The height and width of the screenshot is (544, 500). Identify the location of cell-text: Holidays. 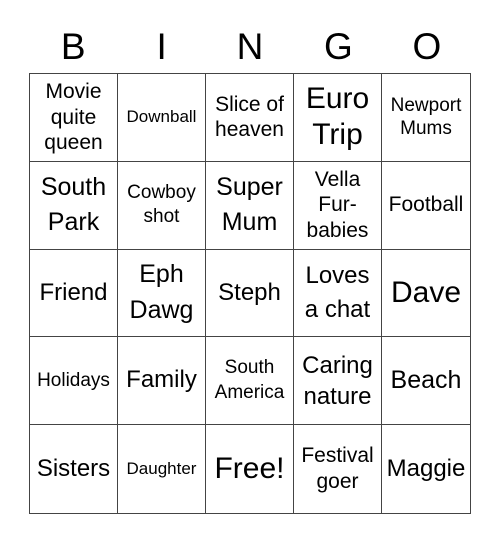
(73, 380).